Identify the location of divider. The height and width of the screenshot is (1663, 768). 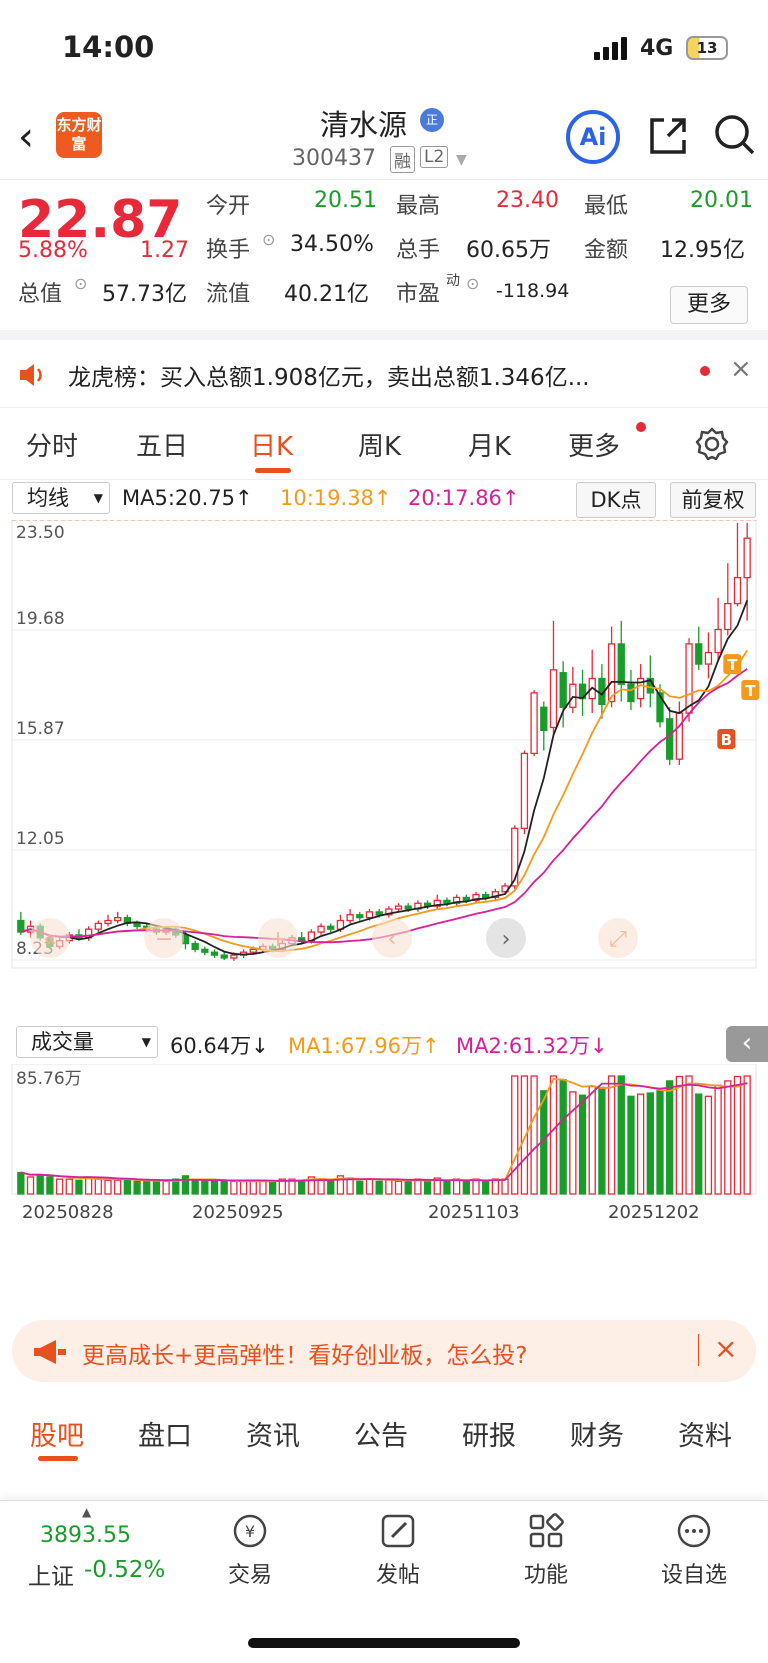
(698, 1350).